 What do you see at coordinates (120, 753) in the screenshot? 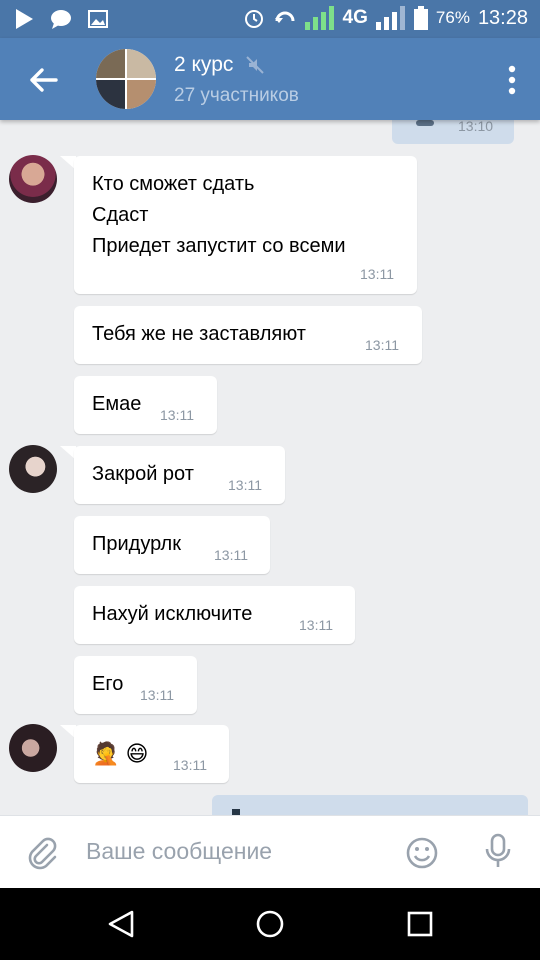
I see `message-text: 🤦 😄` at bounding box center [120, 753].